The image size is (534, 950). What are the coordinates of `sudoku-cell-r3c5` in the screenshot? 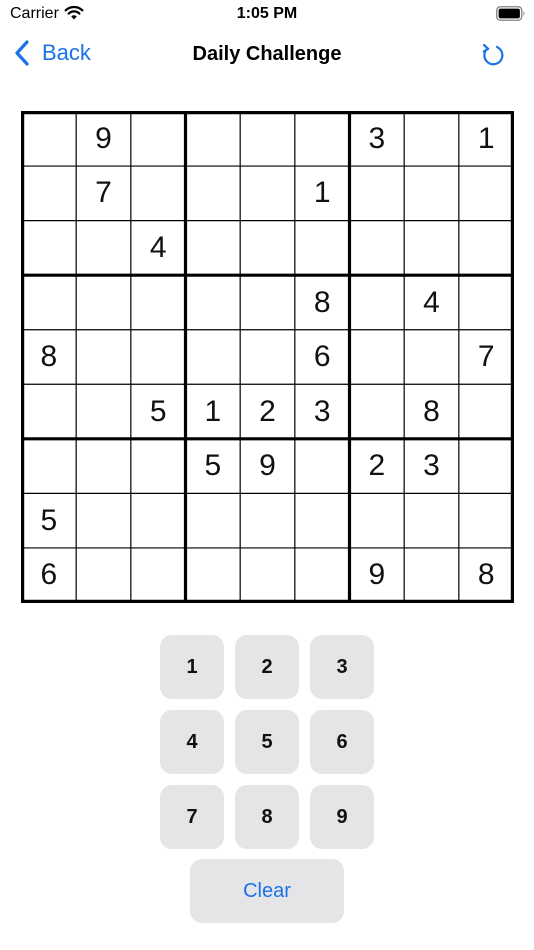 It's located at (267, 248).